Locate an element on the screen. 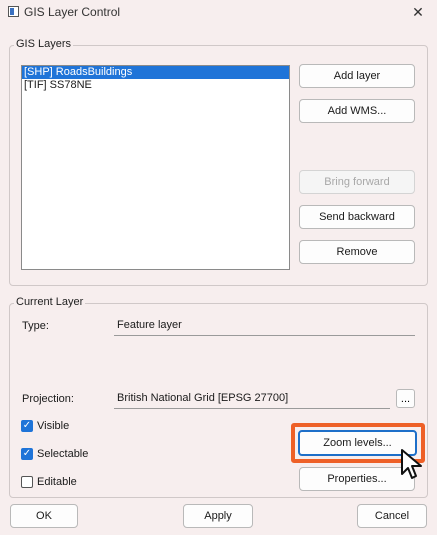 Image resolution: width=437 pixels, height=535 pixels. cancel-button: Cancel is located at coordinates (392, 516).